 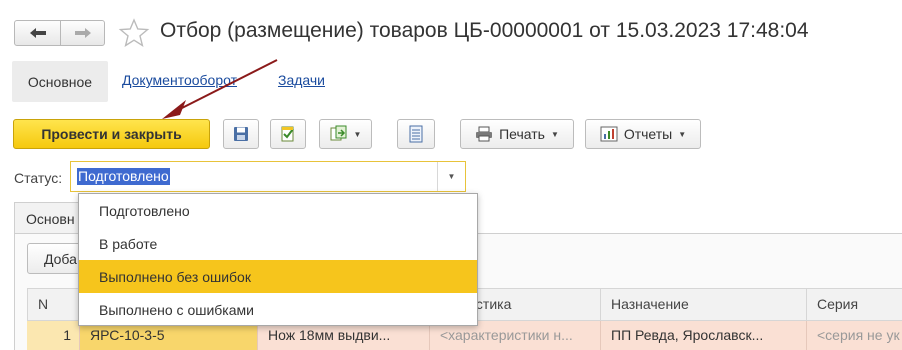 What do you see at coordinates (648, 134) in the screenshot?
I see `reports-label: Отчеты` at bounding box center [648, 134].